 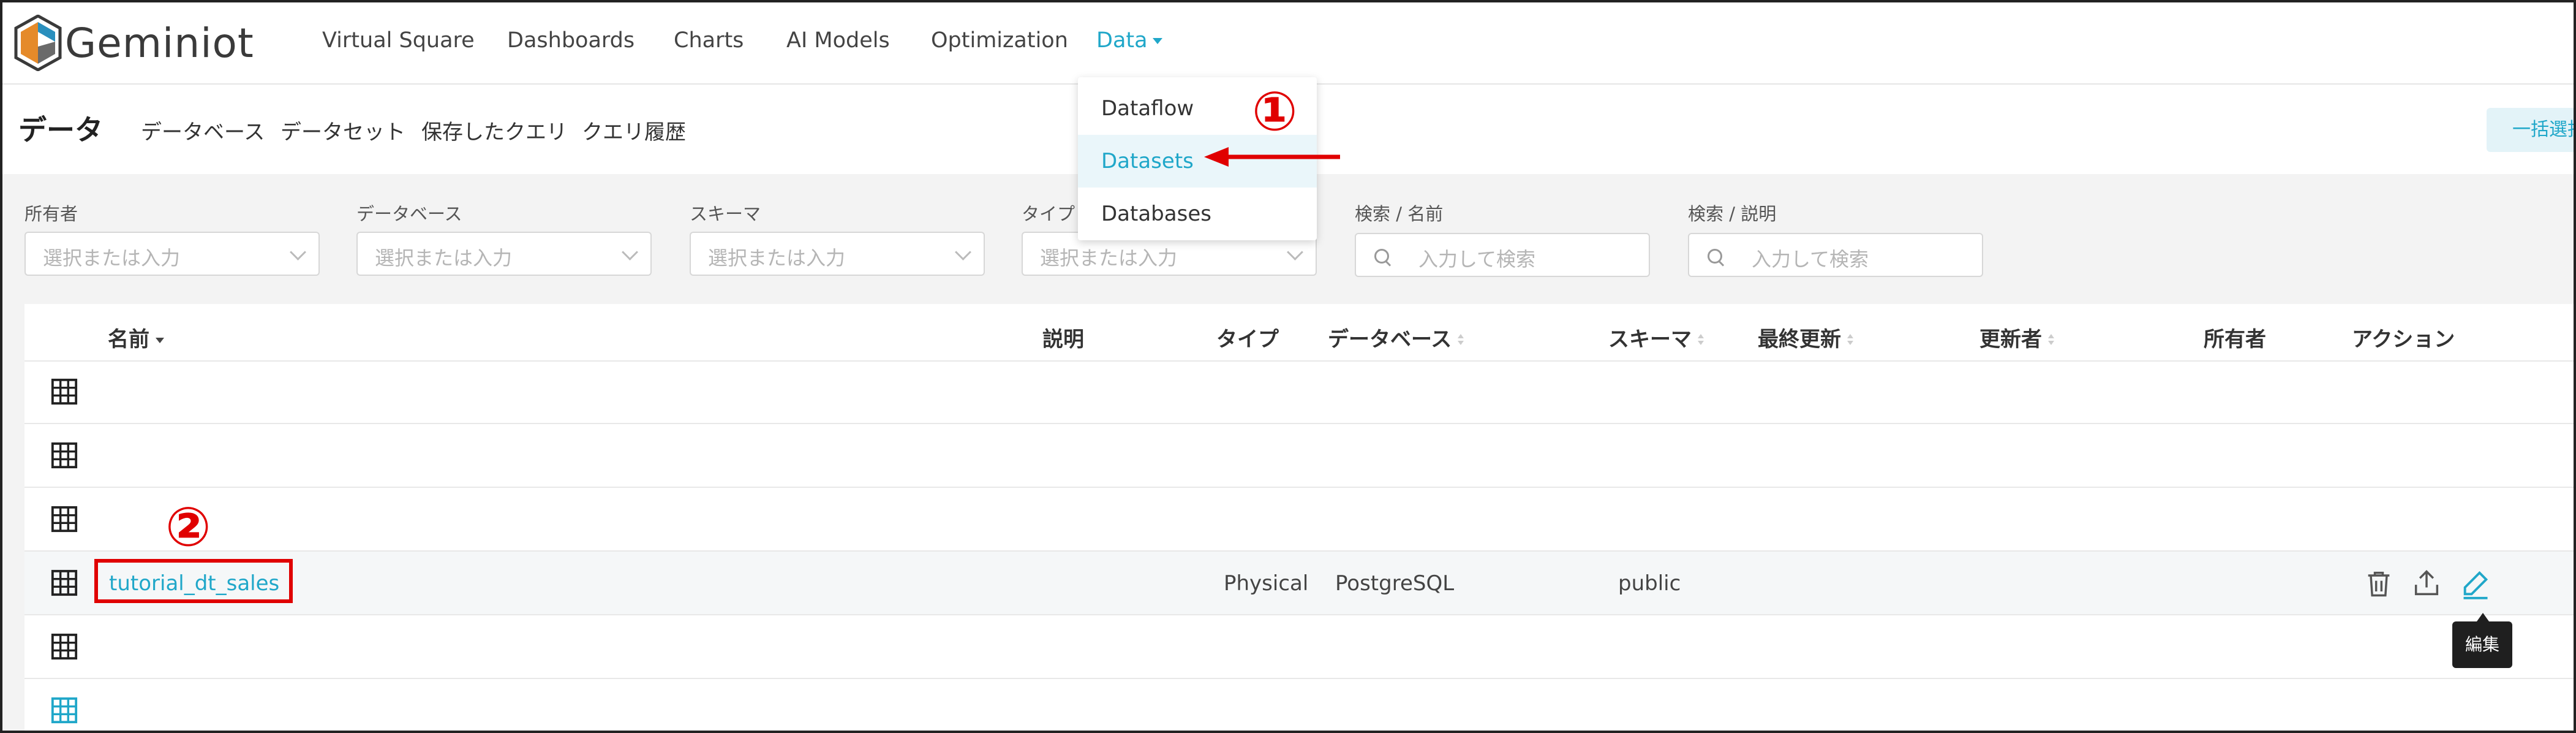 What do you see at coordinates (193, 581) in the screenshot?
I see `annotation-highlight-box` at bounding box center [193, 581].